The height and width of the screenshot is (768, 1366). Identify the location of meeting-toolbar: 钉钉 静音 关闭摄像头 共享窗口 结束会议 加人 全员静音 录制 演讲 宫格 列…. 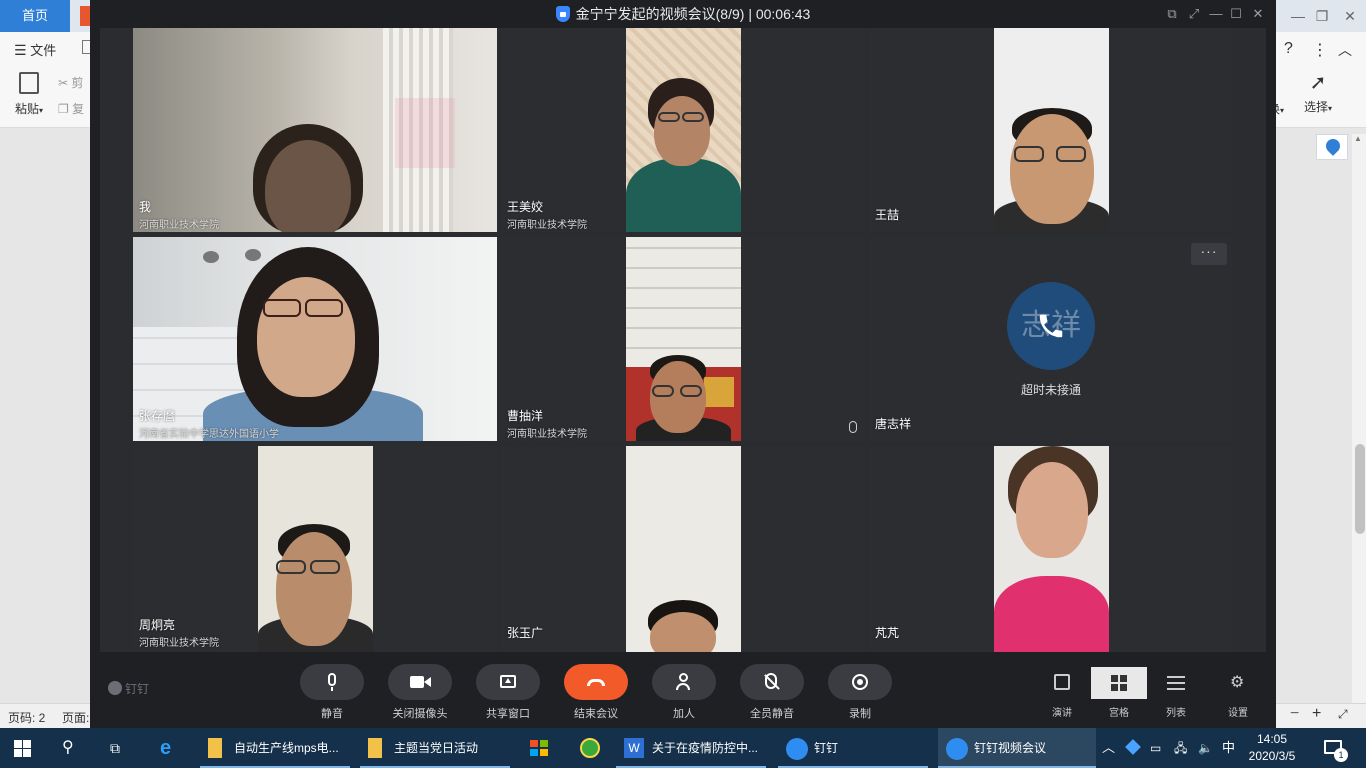
(683, 690).